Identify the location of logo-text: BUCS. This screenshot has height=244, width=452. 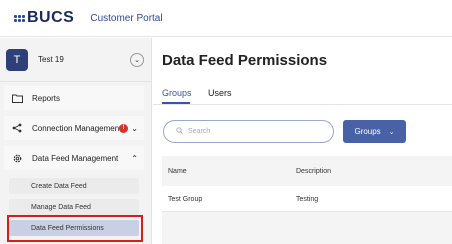
(51, 17).